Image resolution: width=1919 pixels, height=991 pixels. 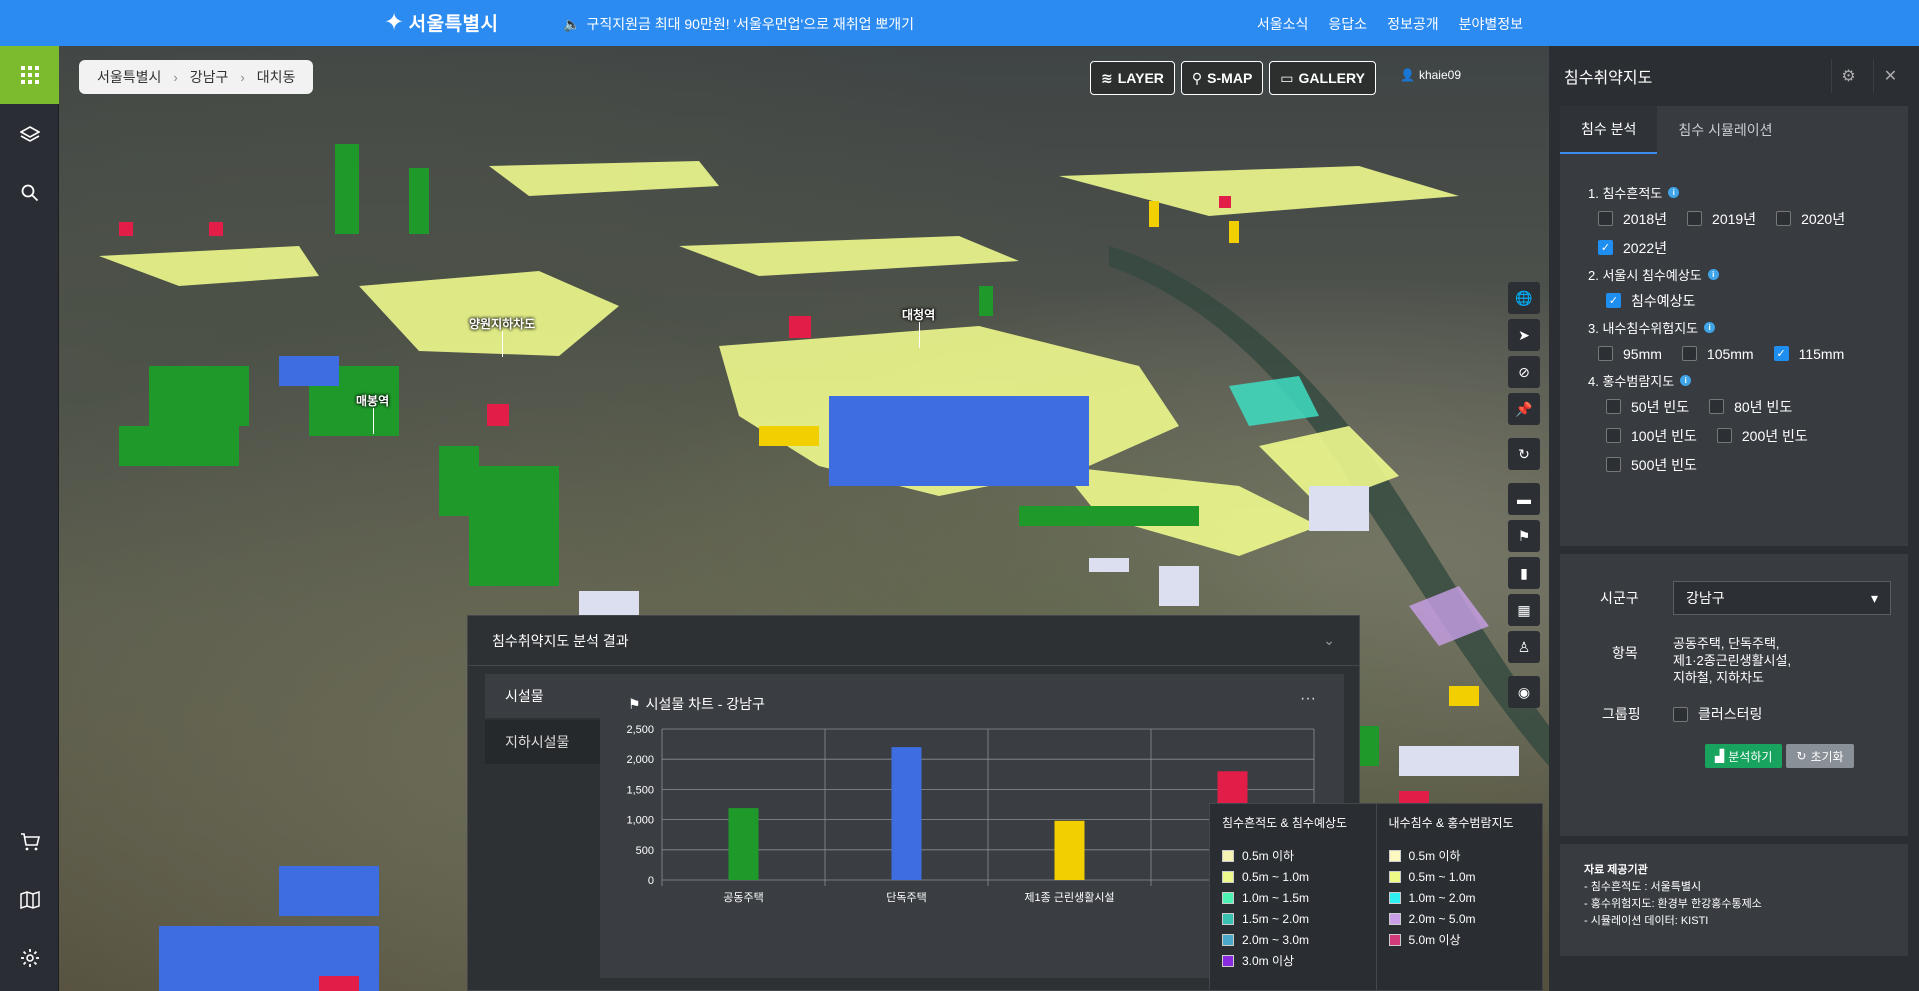 I want to click on option-checkbox: 2020년, so click(x=1810, y=219).